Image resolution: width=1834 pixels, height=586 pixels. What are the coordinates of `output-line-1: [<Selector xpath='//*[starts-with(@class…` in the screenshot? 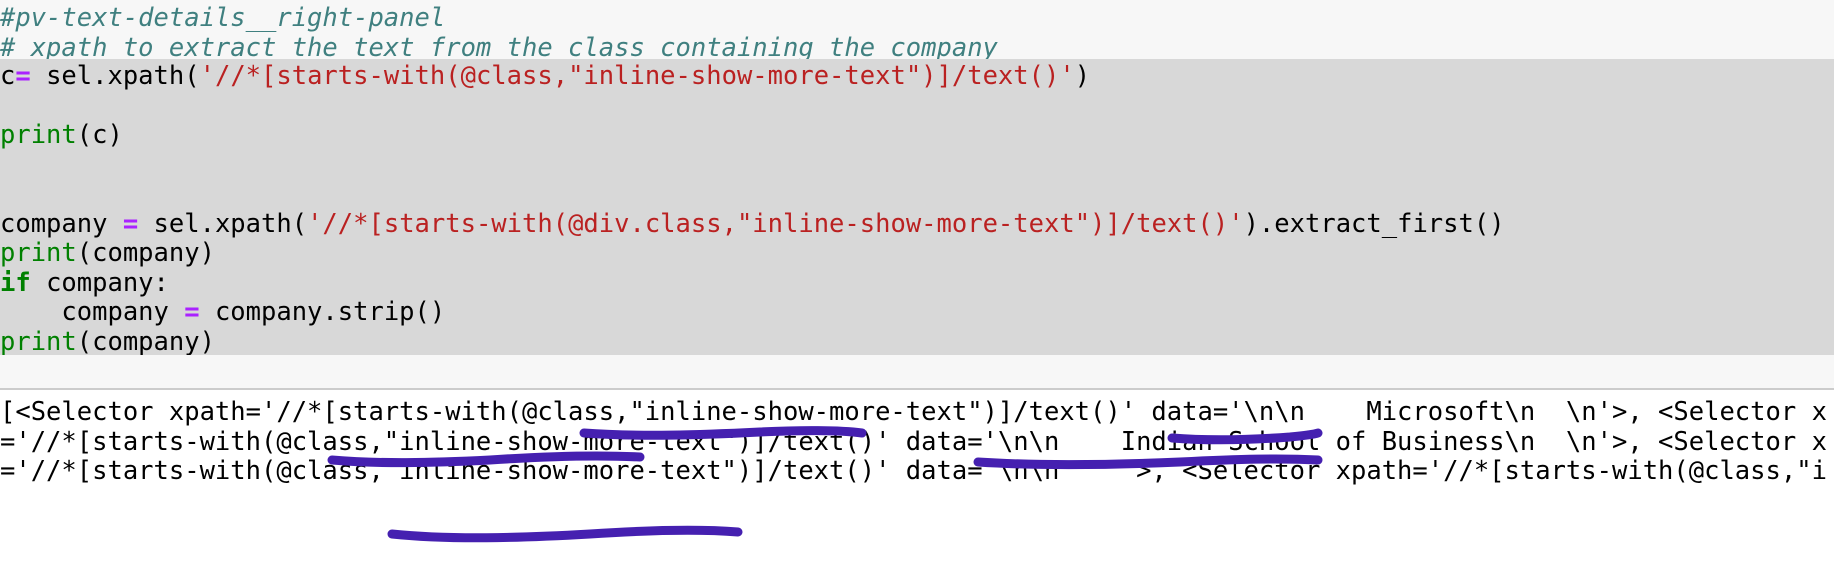 It's located at (913, 412).